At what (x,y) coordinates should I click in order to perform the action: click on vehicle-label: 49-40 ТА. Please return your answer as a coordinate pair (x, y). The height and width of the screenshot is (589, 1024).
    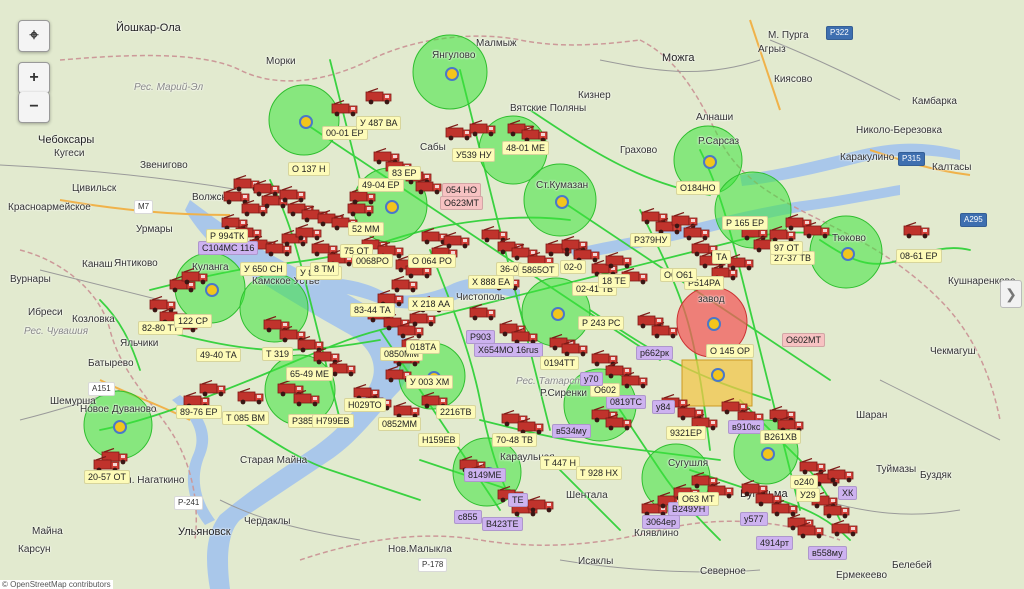
    Looking at the image, I should click on (218, 355).